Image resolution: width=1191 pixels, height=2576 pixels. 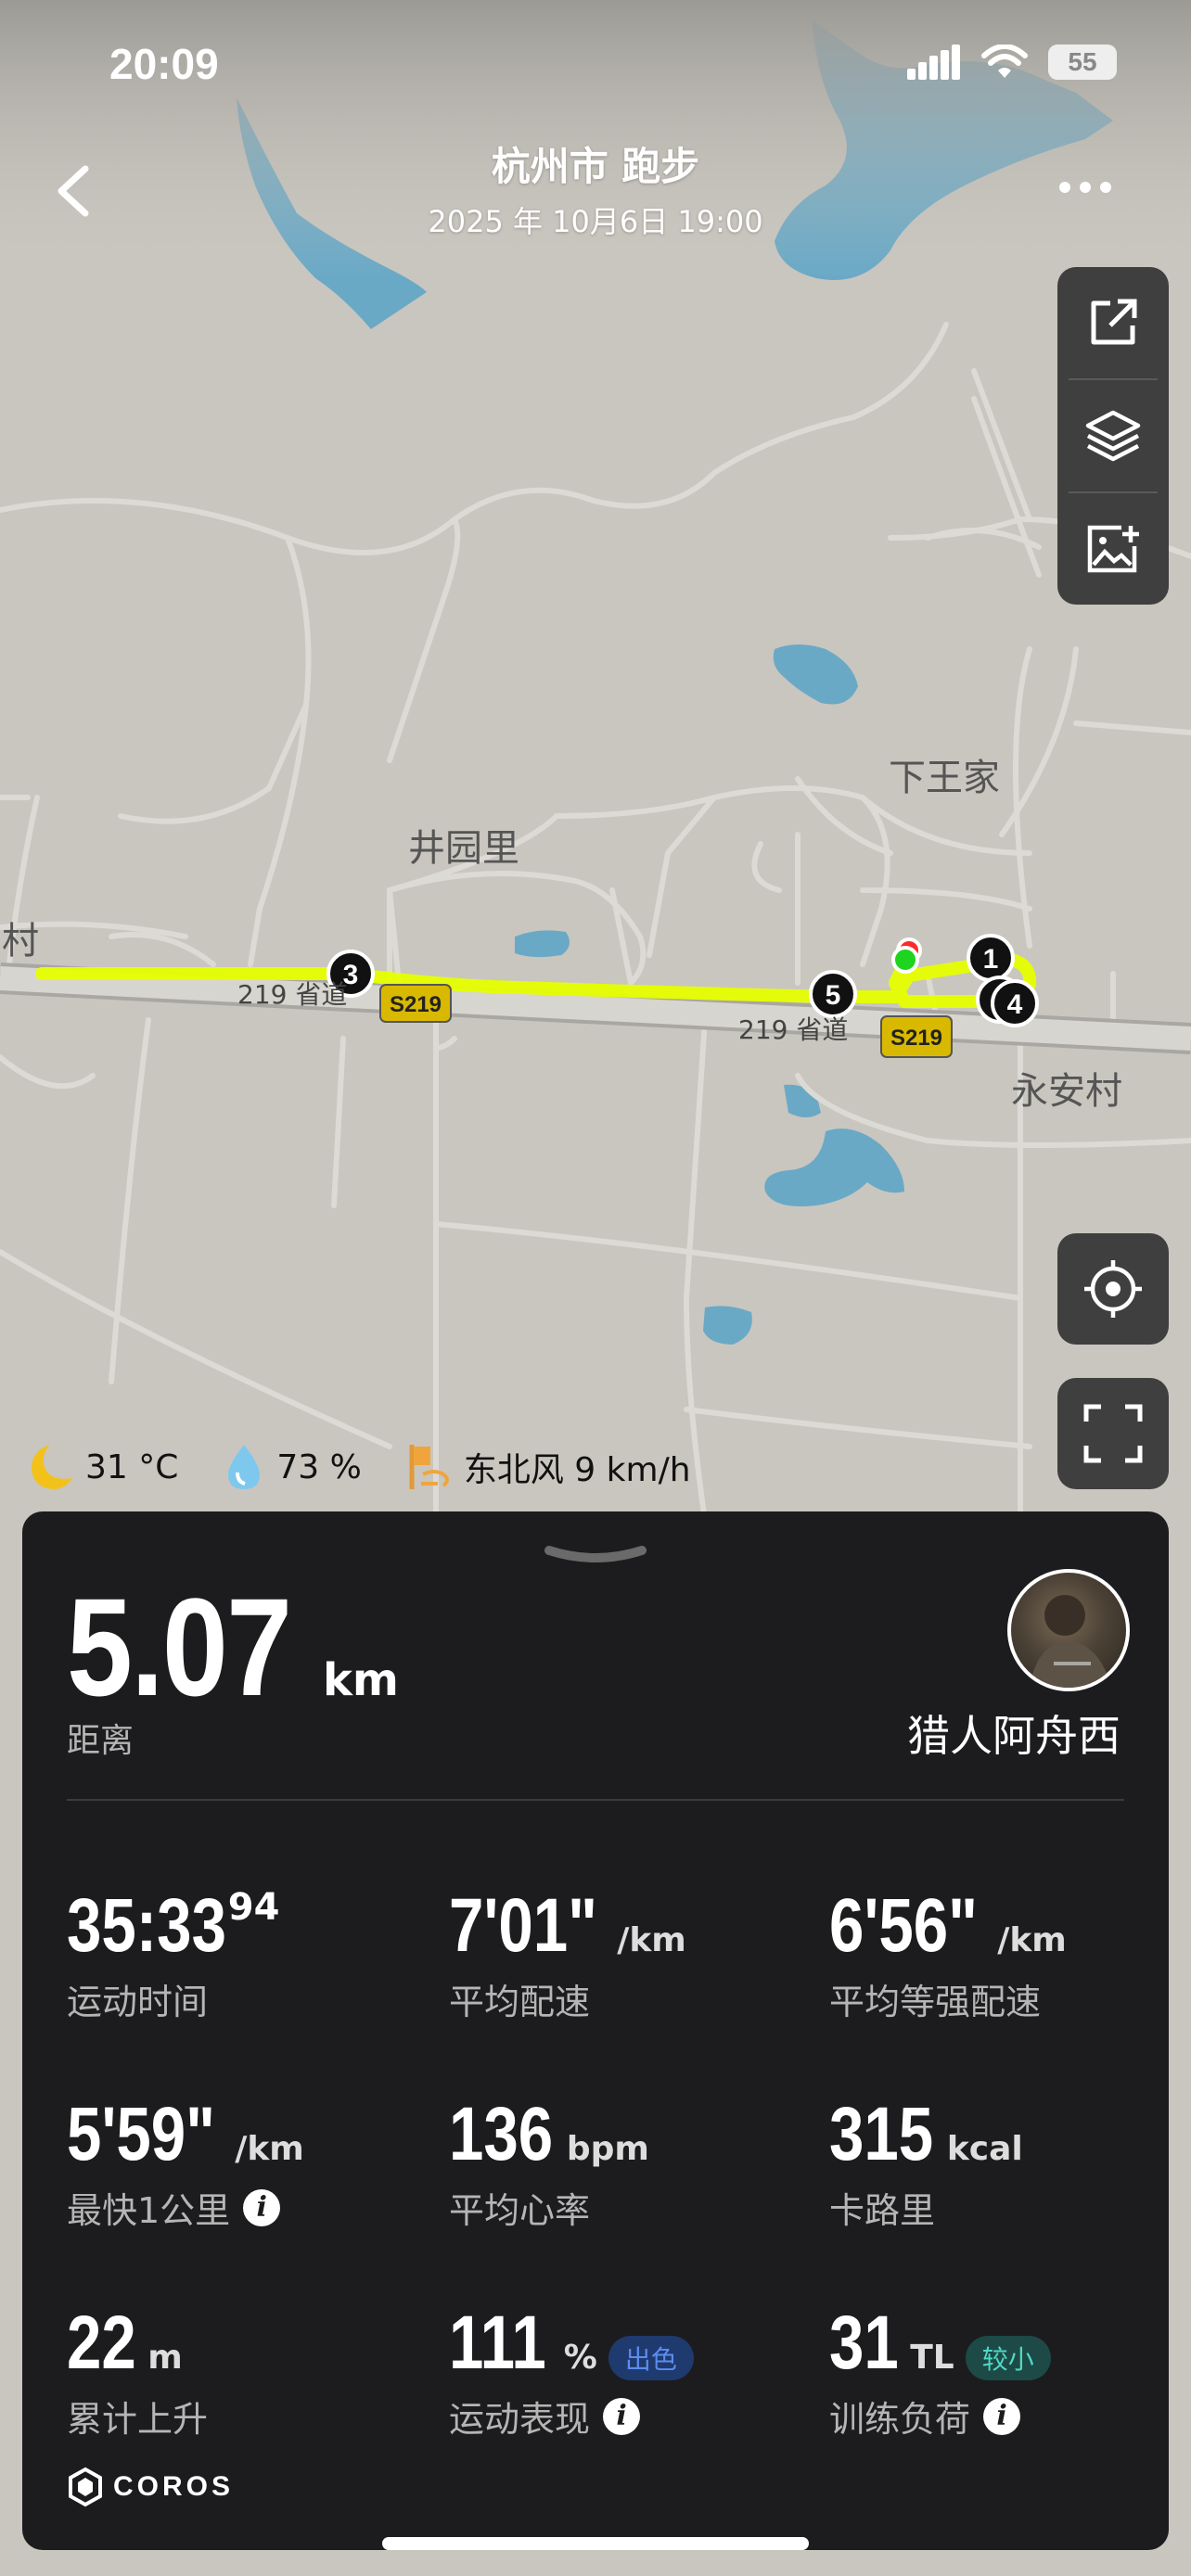 I want to click on place-label: 下王家, so click(x=944, y=778).